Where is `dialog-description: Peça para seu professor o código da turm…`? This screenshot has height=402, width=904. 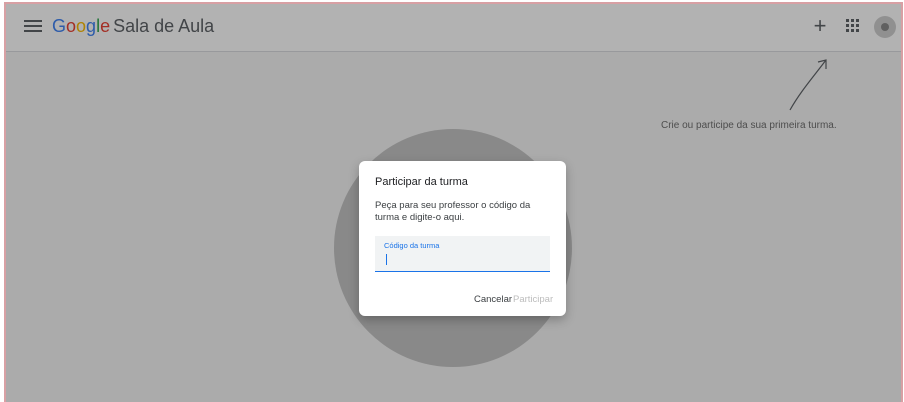 dialog-description: Peça para seu professor o código da turm… is located at coordinates (453, 211).